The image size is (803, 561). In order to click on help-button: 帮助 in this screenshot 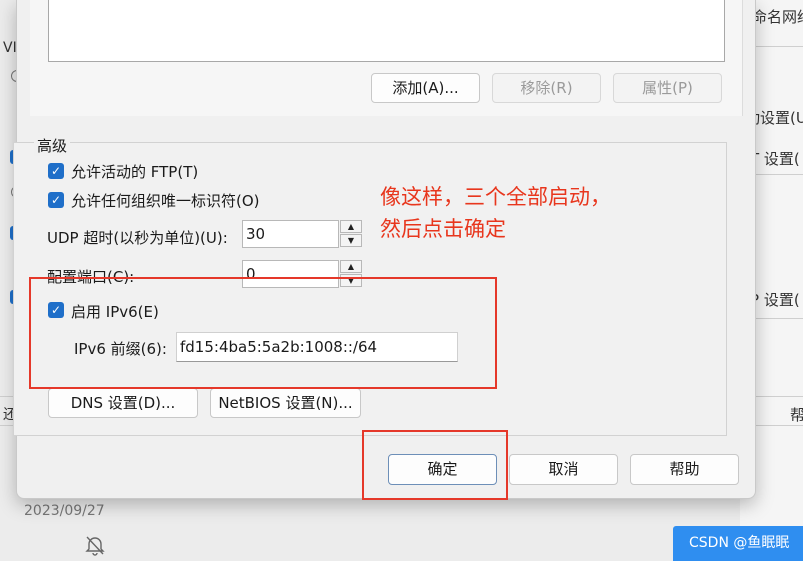, I will do `click(684, 469)`.